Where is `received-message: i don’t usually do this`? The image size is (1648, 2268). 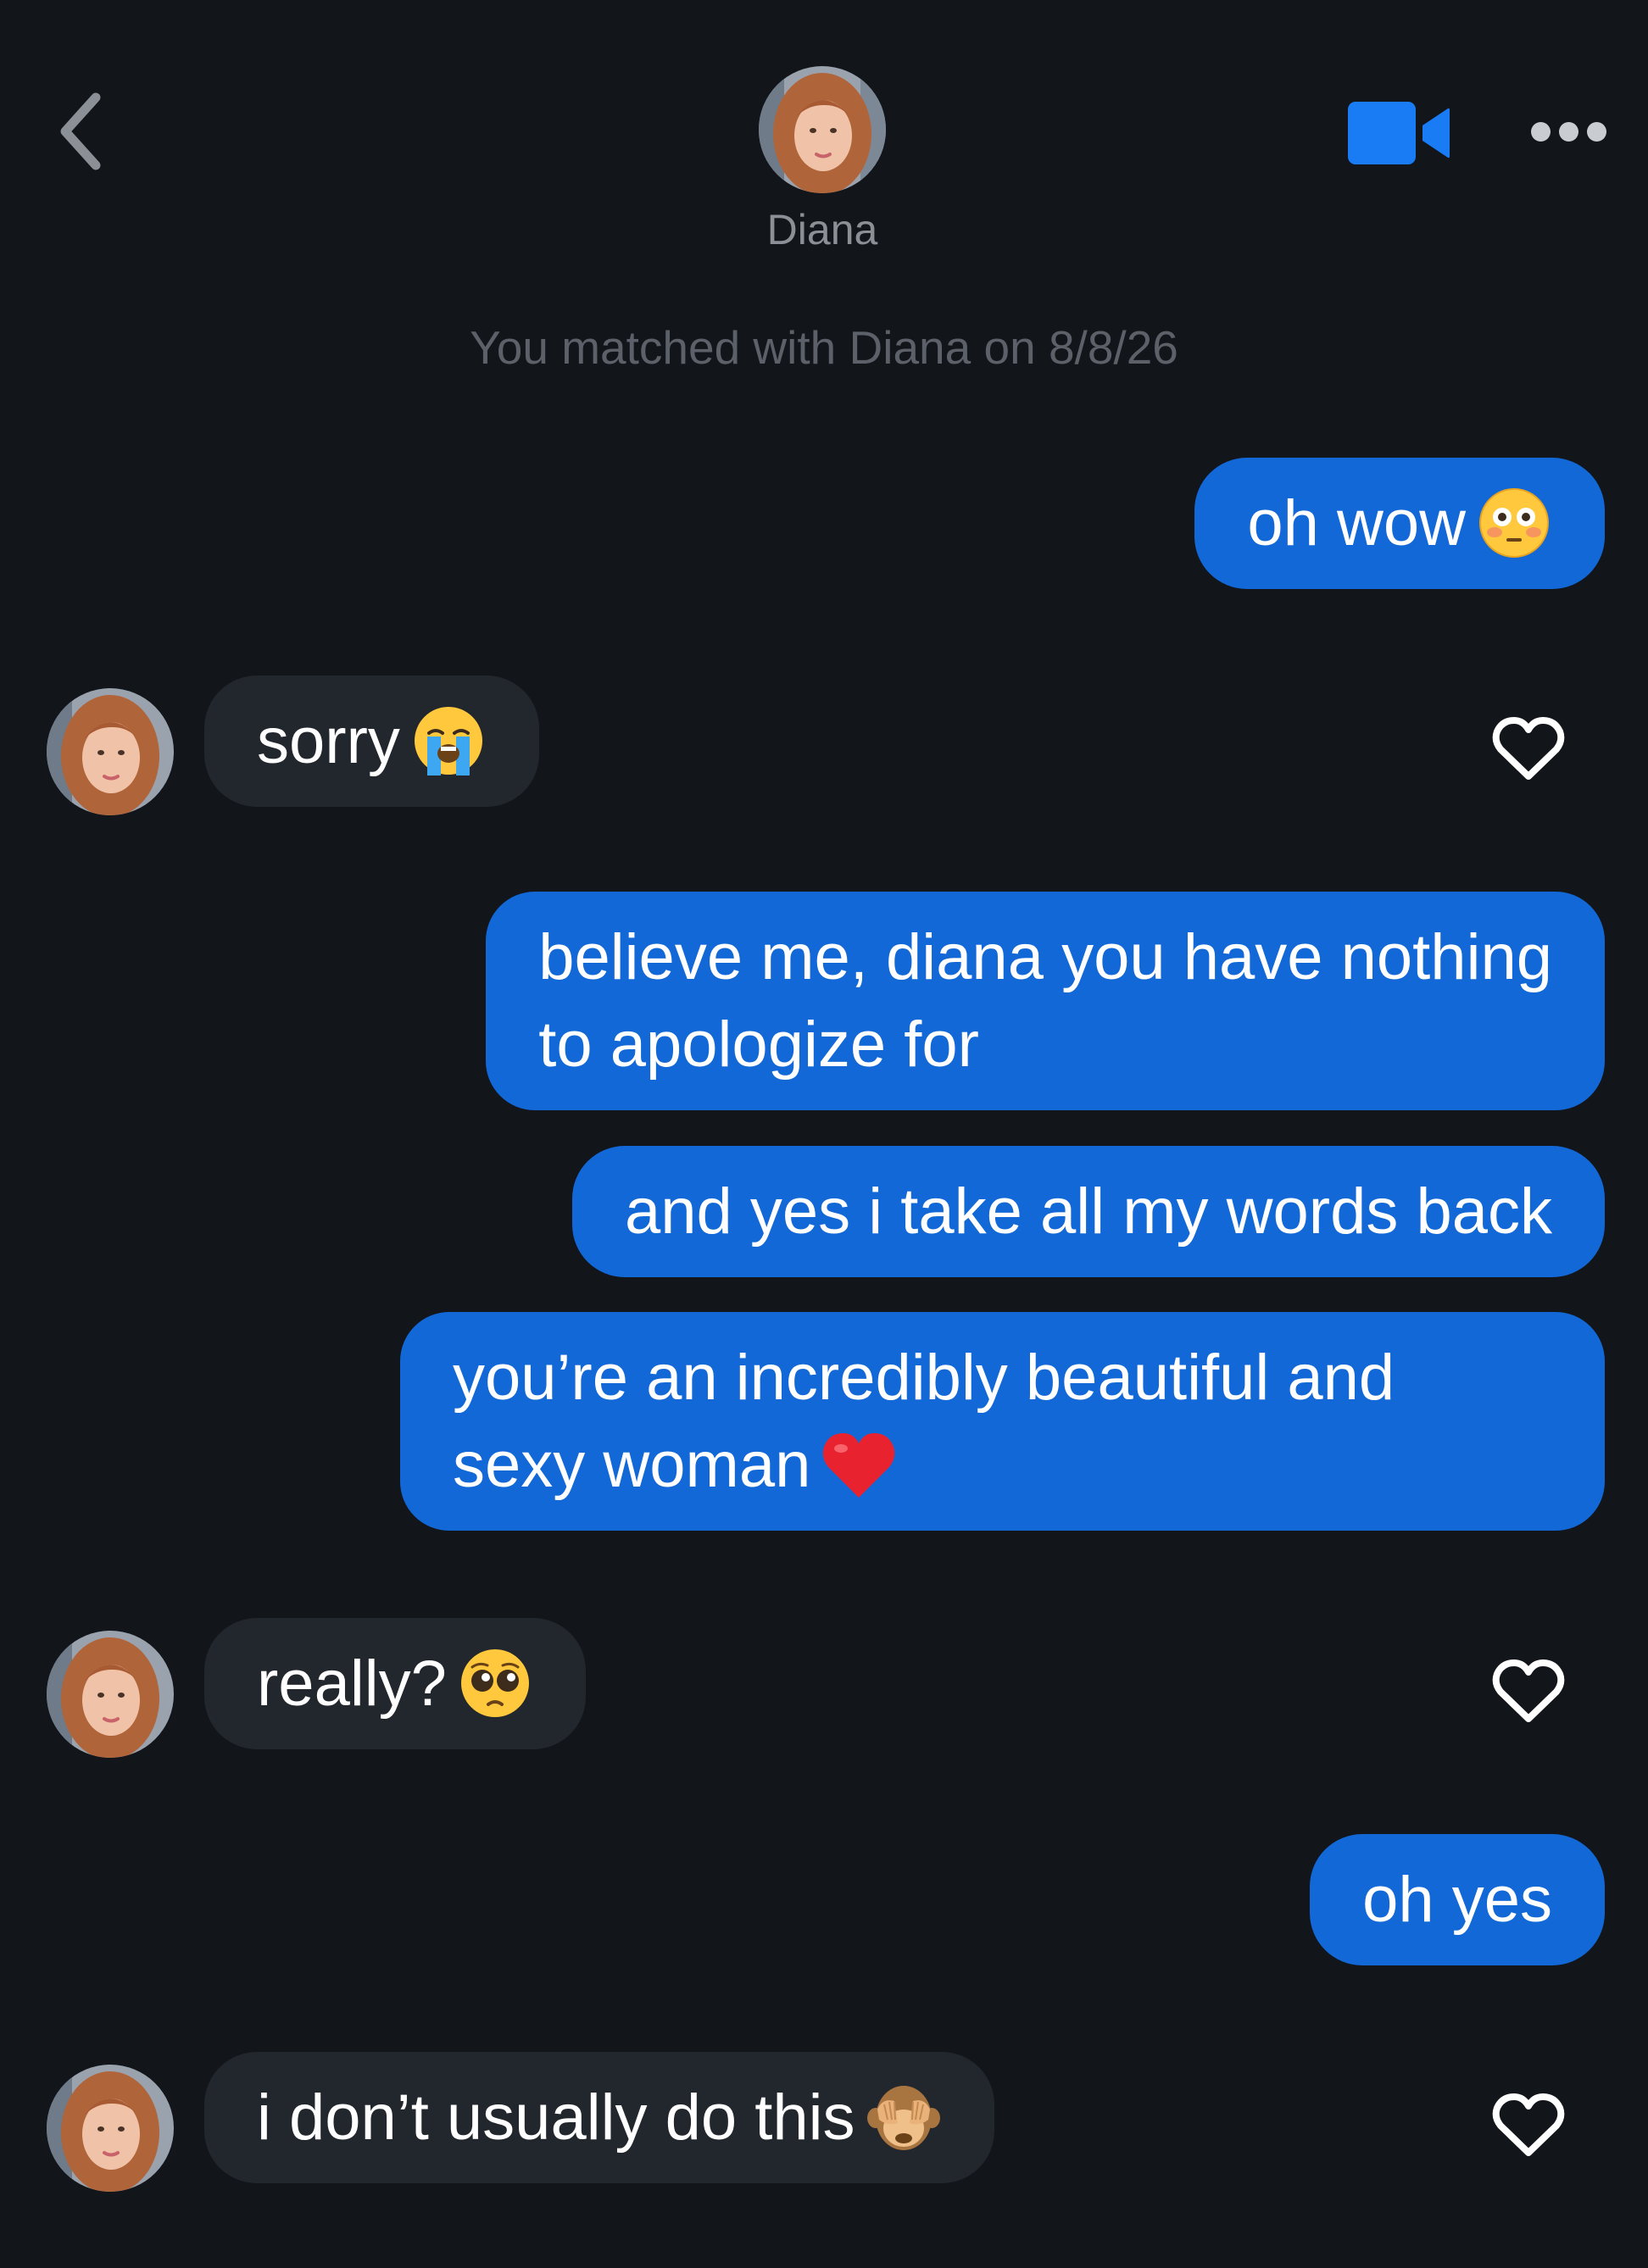 received-message: i don’t usually do this is located at coordinates (599, 2117).